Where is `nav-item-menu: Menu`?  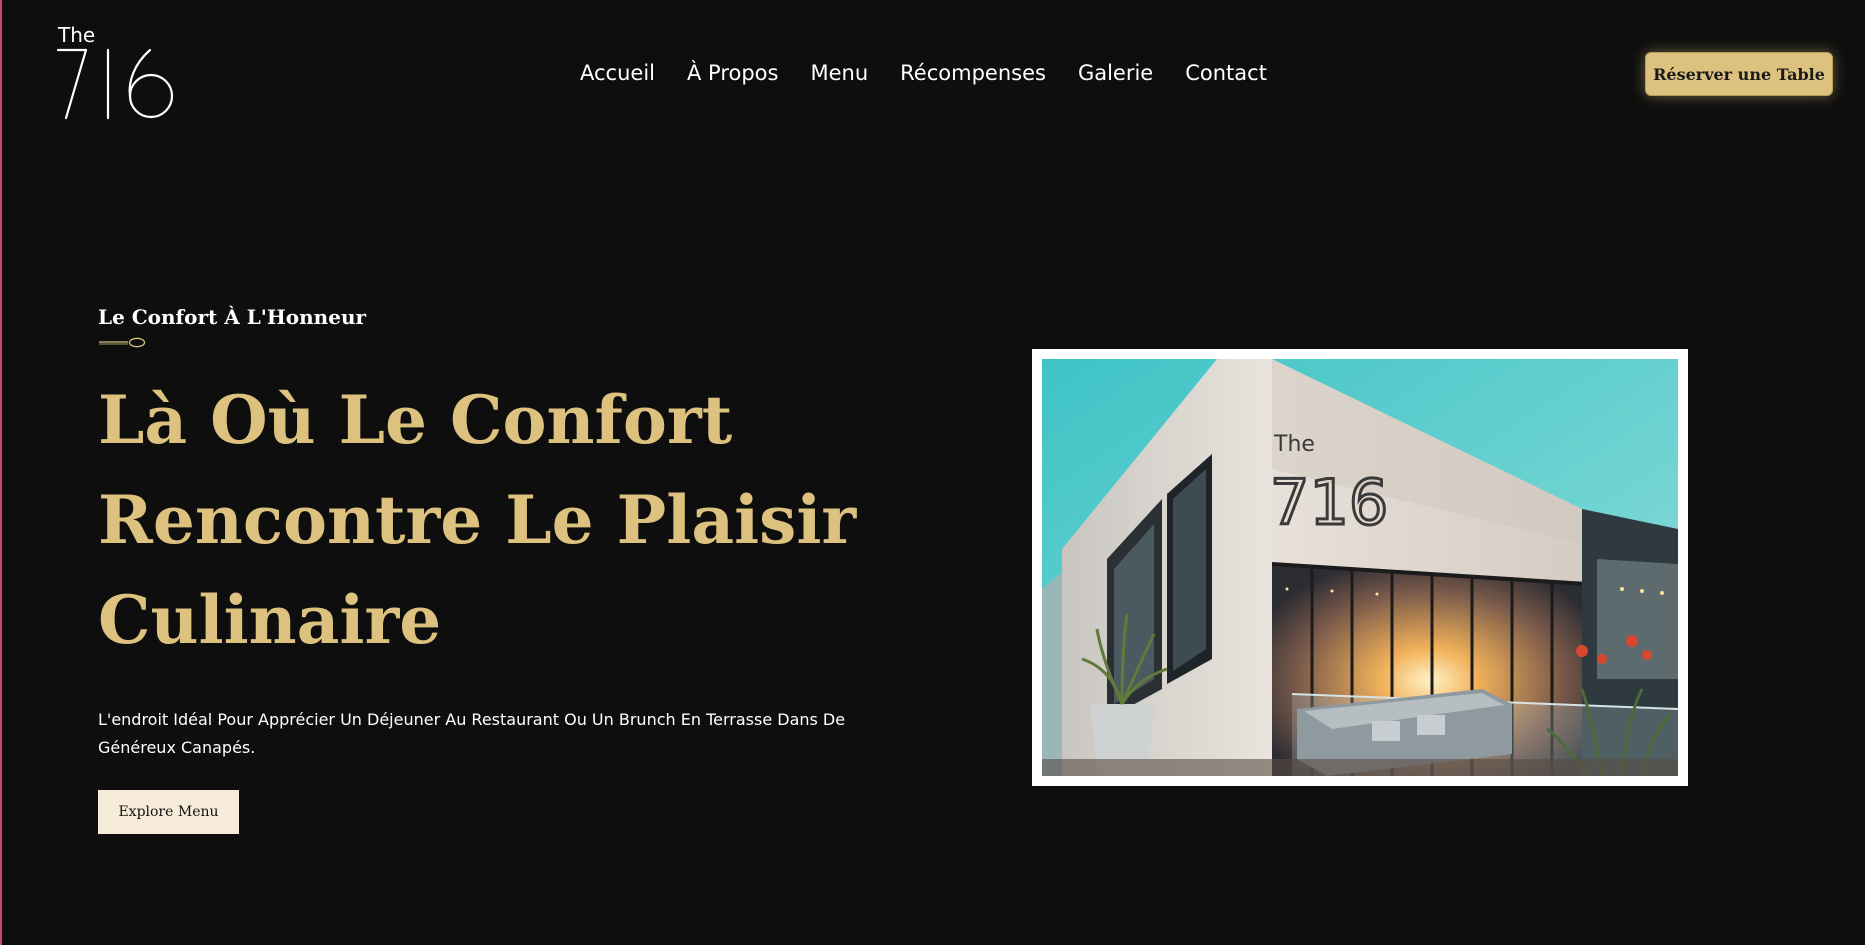 nav-item-menu: Menu is located at coordinates (839, 73).